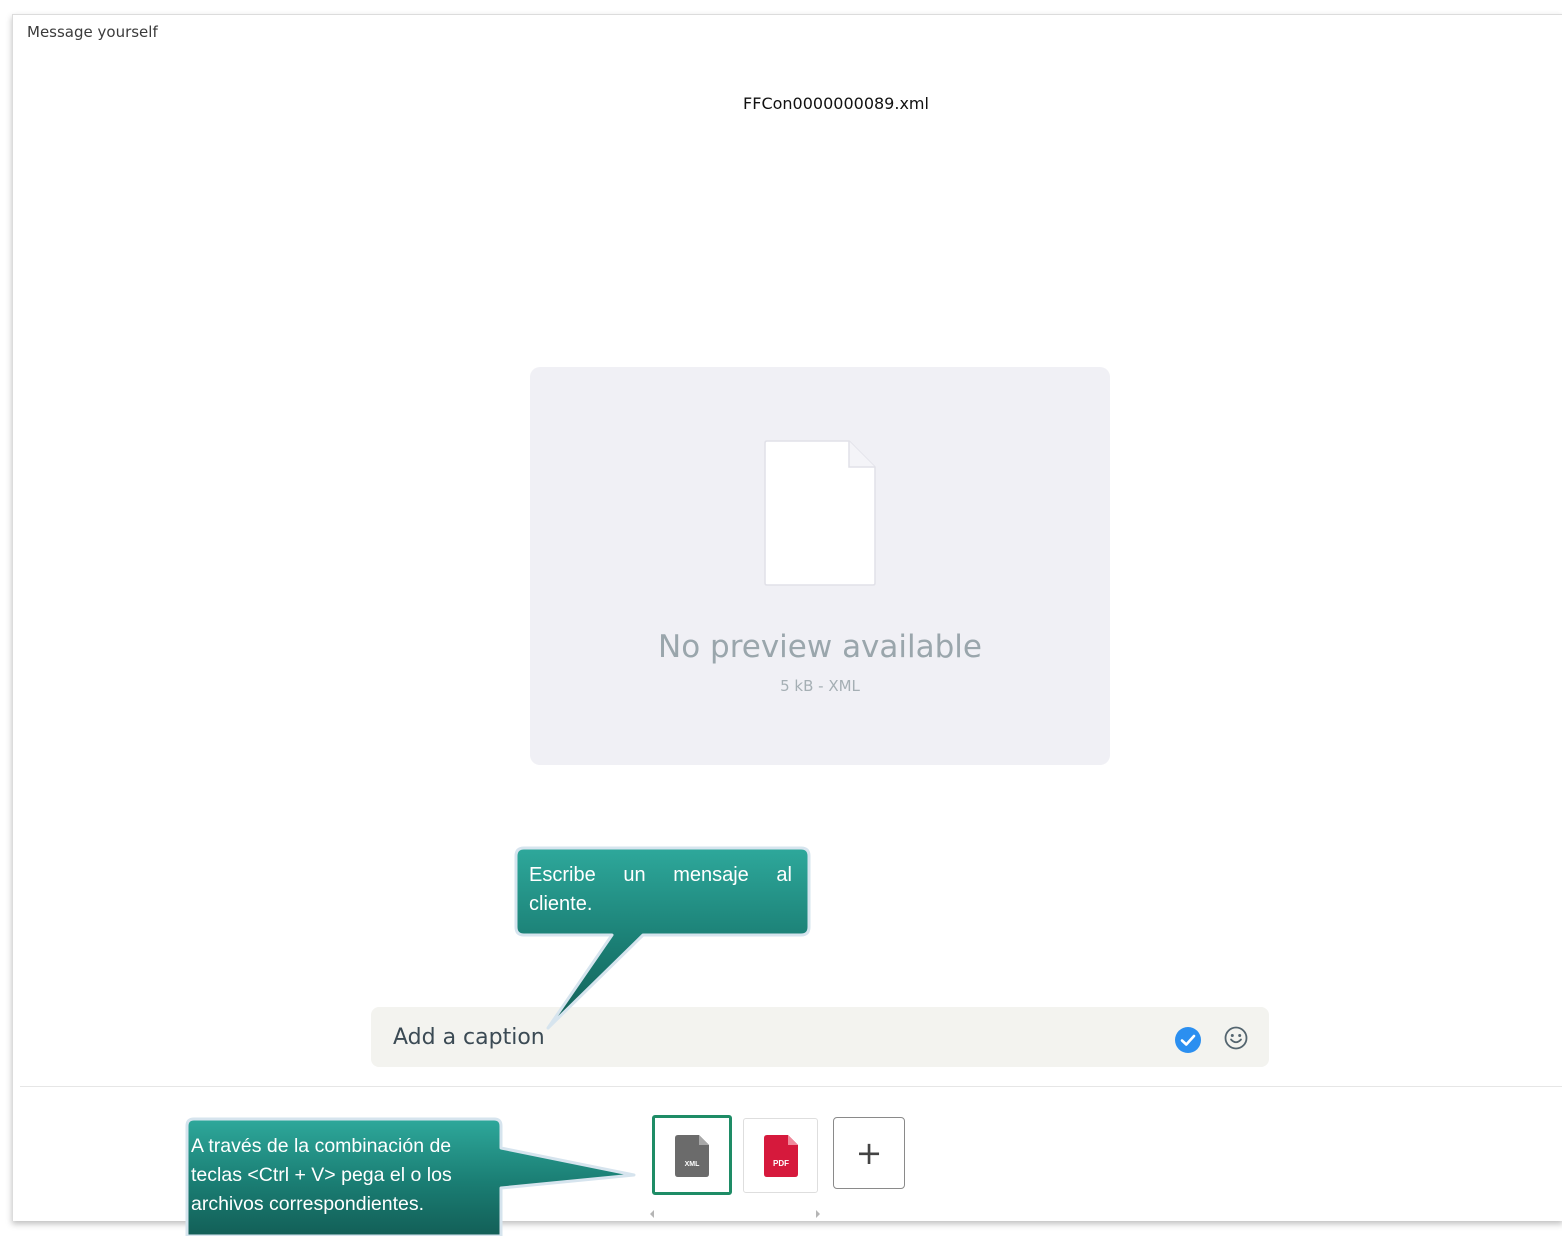 The width and height of the screenshot is (1562, 1236). I want to click on thumbnail-xml: XML, so click(692, 1155).